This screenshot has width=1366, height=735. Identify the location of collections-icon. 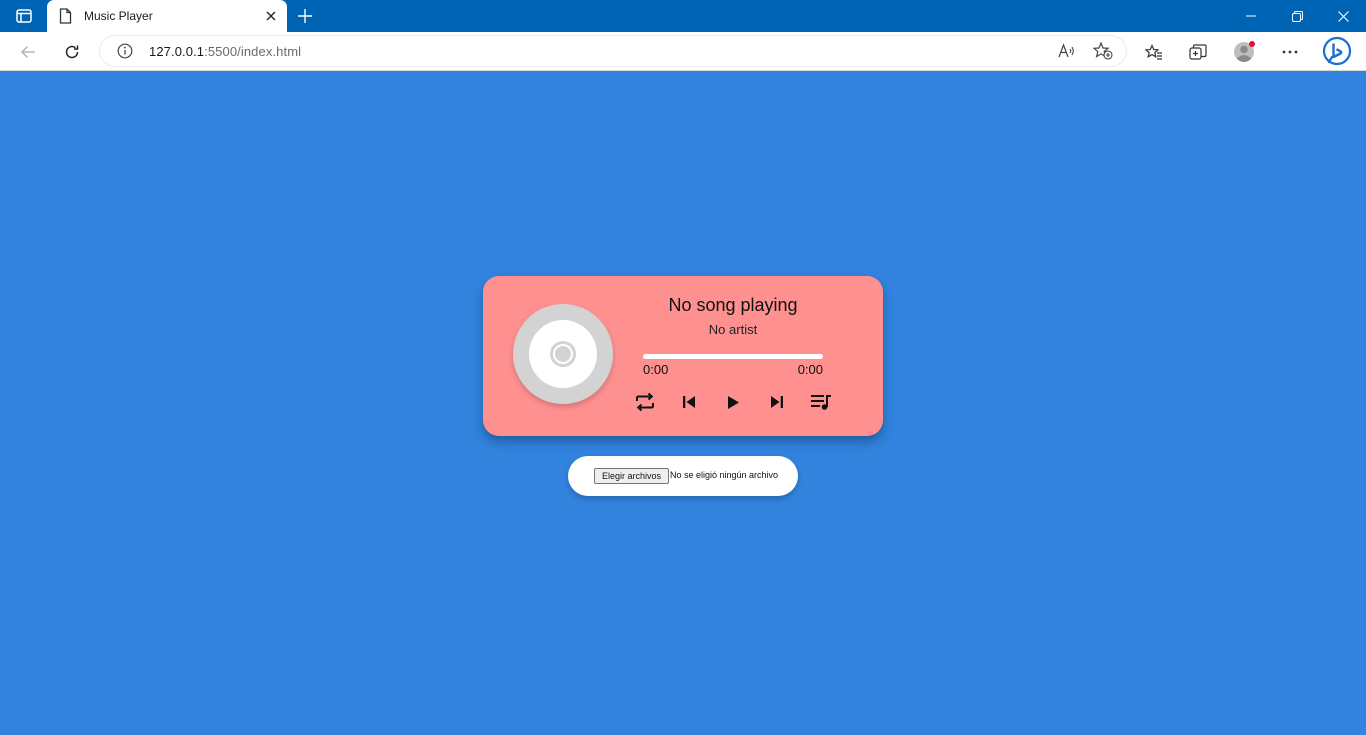
(1198, 52).